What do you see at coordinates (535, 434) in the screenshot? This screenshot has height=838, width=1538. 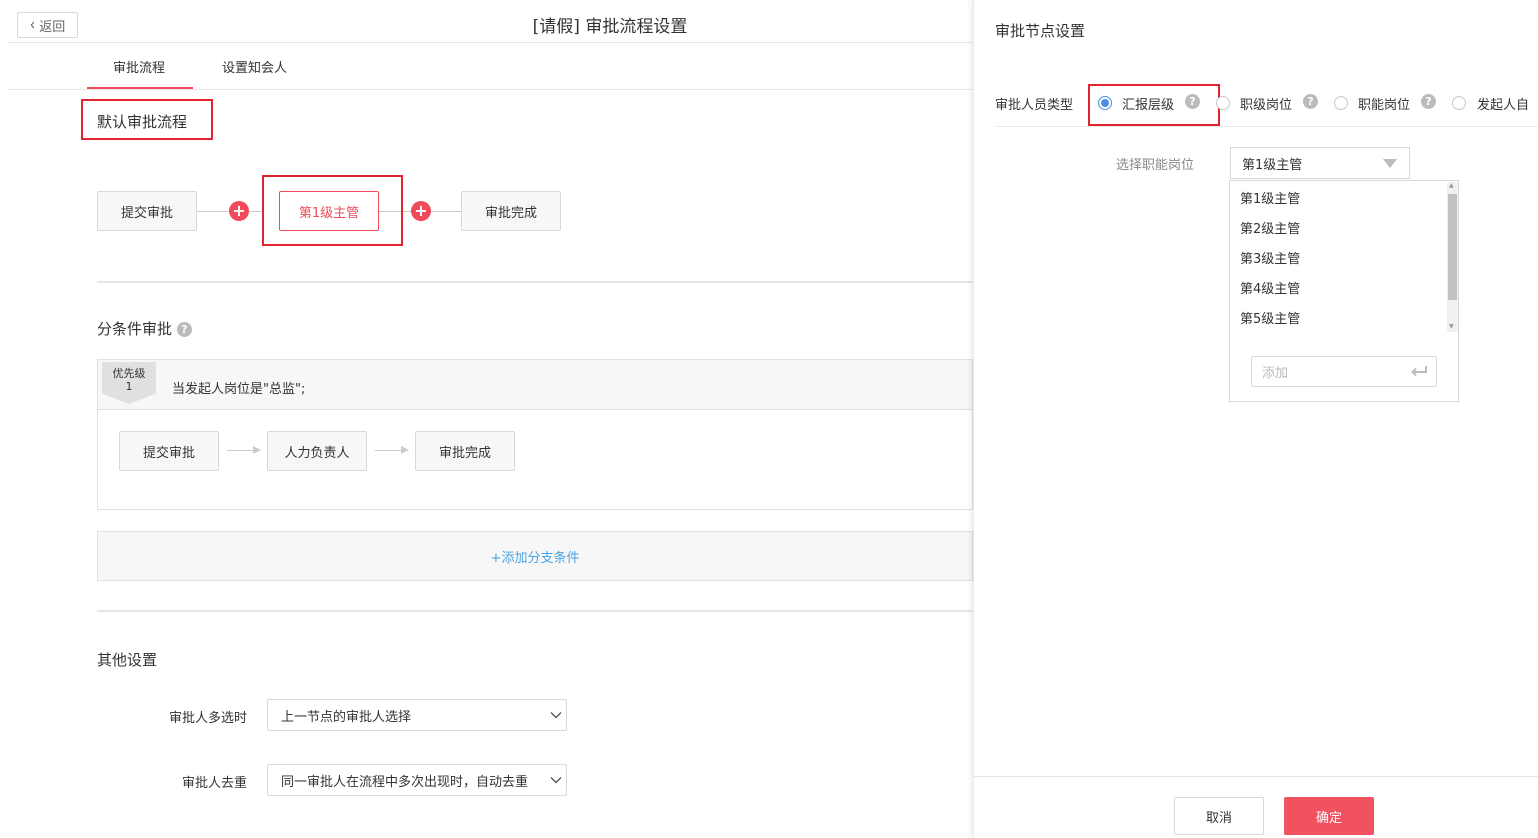 I see `condition-branch: 优先级 1 当发起人岗位是"总监"; 提交审批 人力负责人 审批完成` at bounding box center [535, 434].